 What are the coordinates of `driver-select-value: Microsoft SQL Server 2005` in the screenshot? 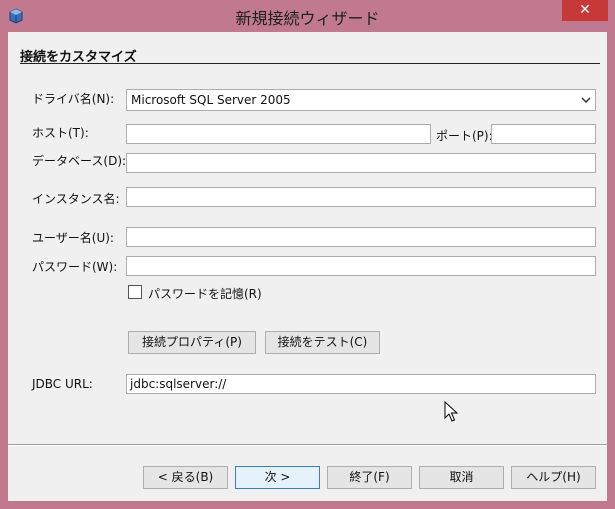 It's located at (211, 100).